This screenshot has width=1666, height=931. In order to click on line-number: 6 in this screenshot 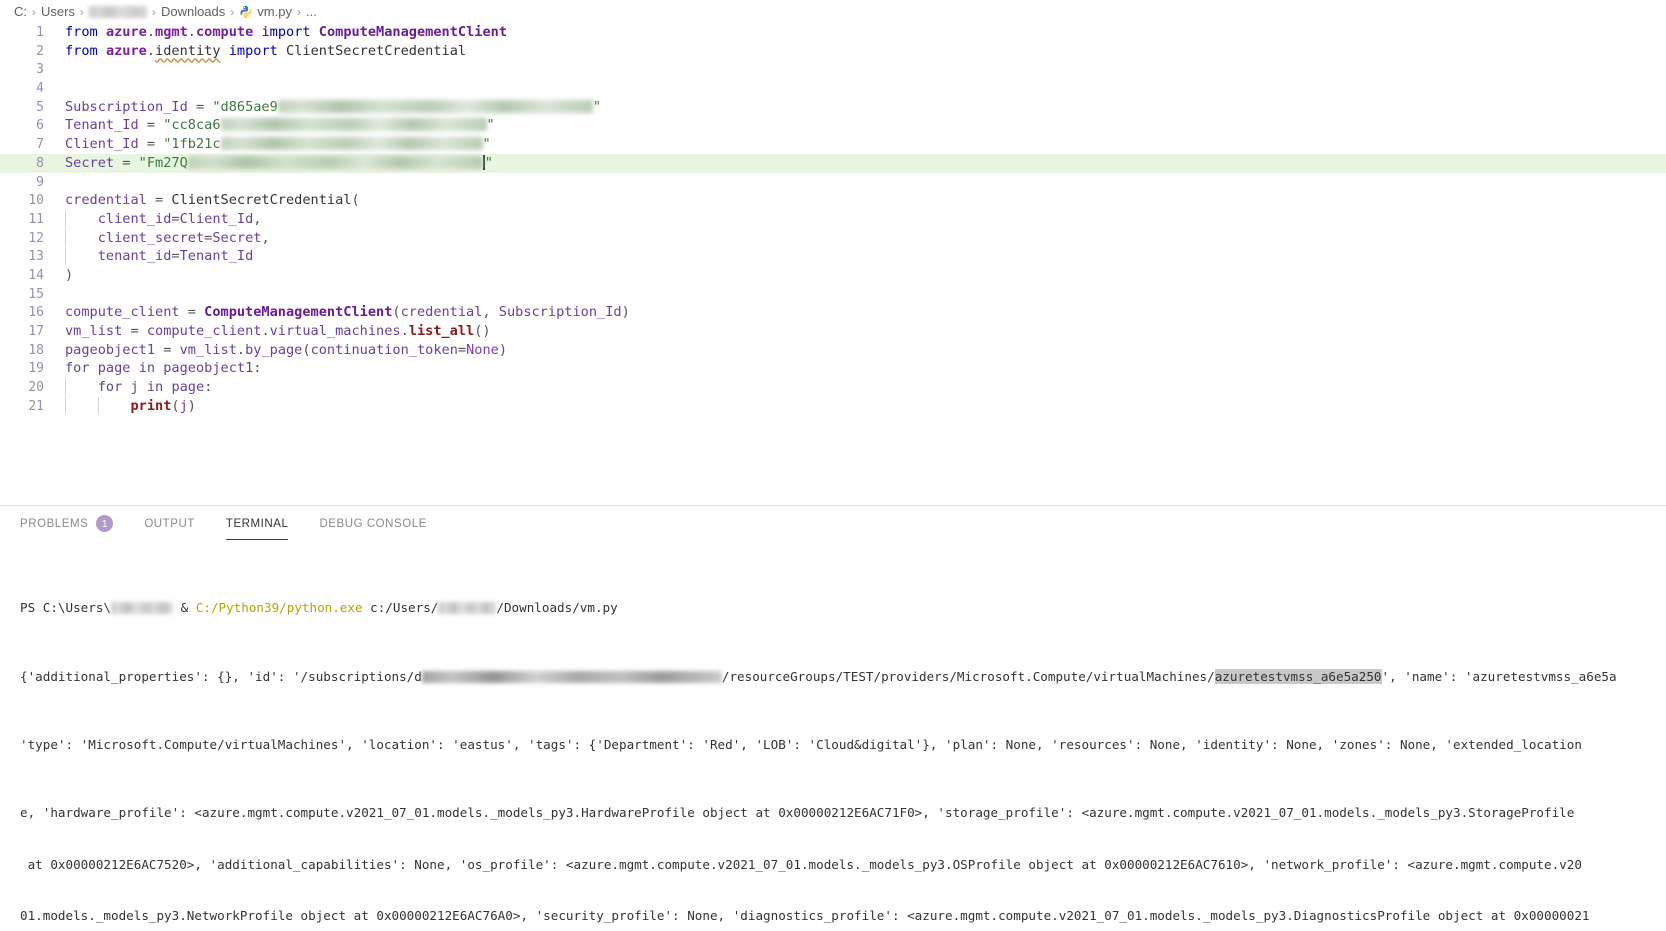, I will do `click(40, 126)`.